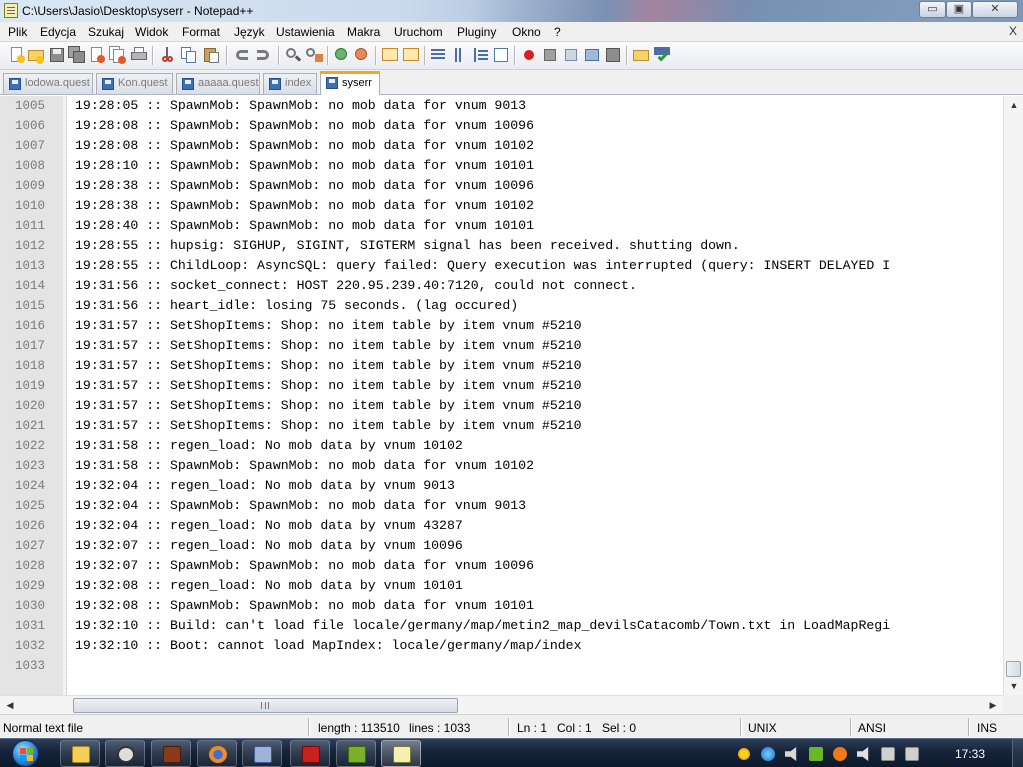  Describe the element at coordinates (117, 55) in the screenshot. I see `close-all-icon` at that location.